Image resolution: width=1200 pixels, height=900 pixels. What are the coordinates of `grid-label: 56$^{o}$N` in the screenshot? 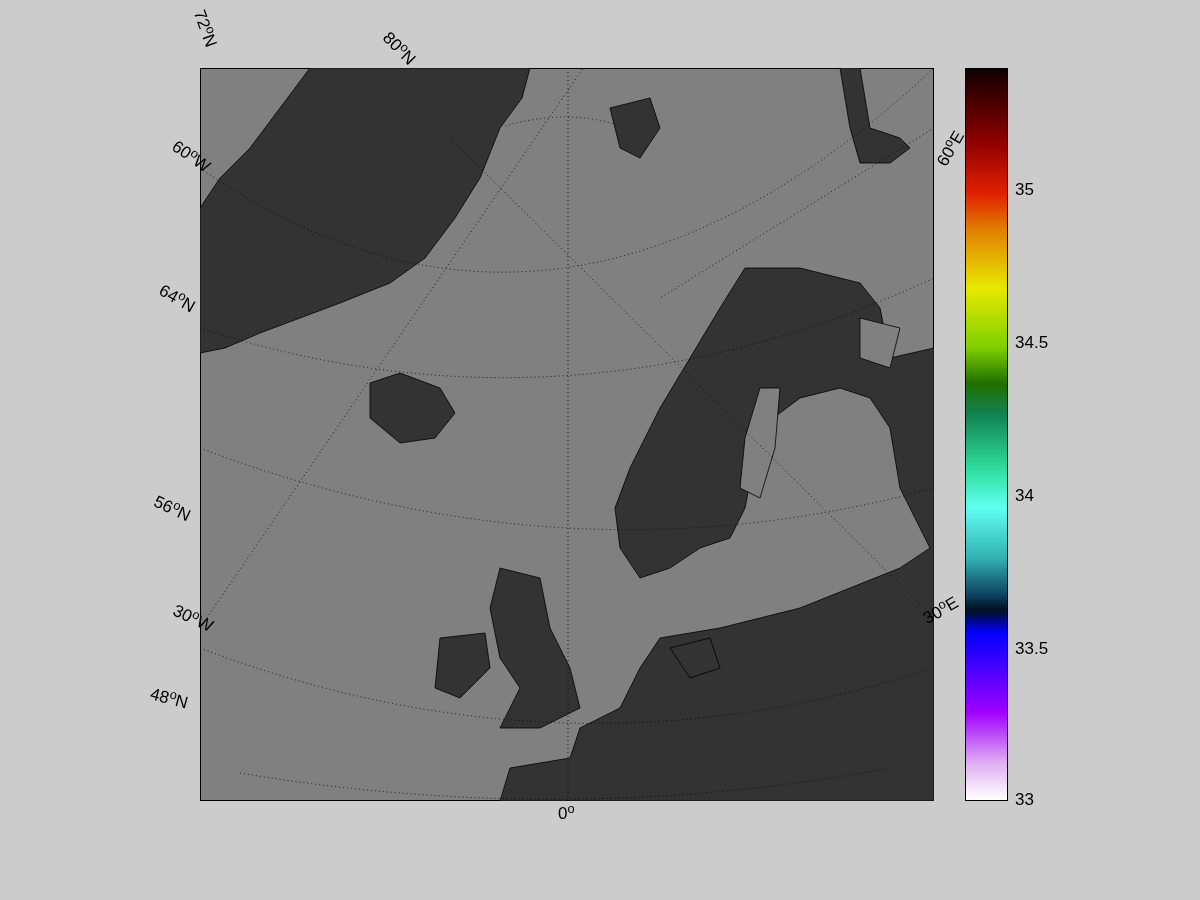 It's located at (172, 508).